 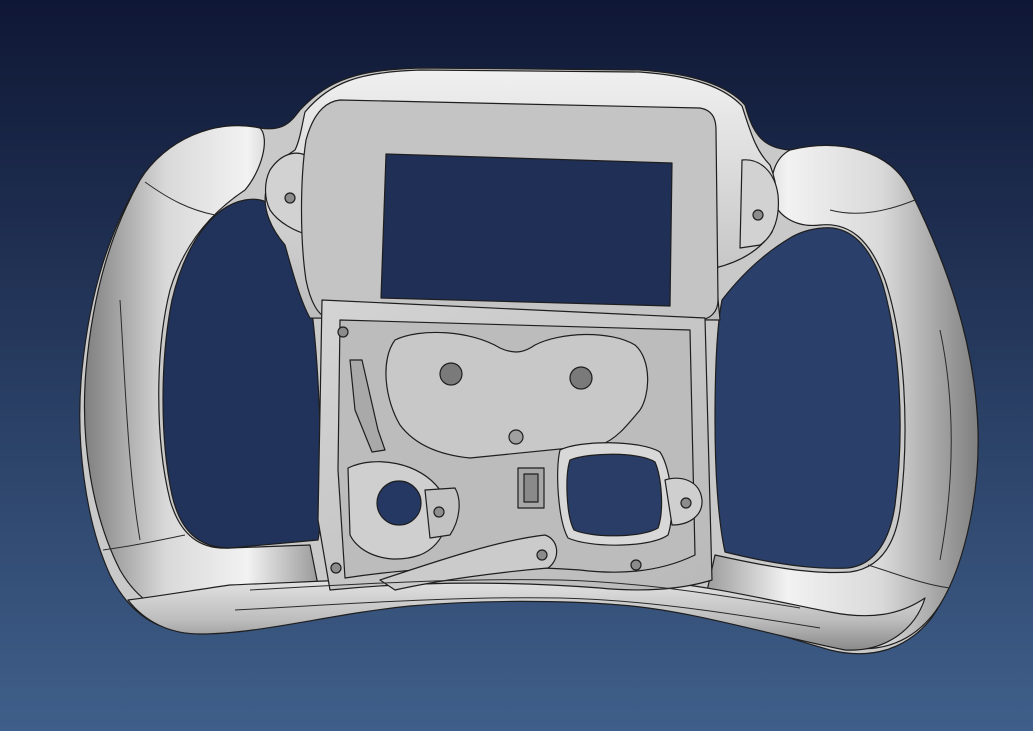 What do you see at coordinates (614, 495) in the screenshot?
I see `switch-opening` at bounding box center [614, 495].